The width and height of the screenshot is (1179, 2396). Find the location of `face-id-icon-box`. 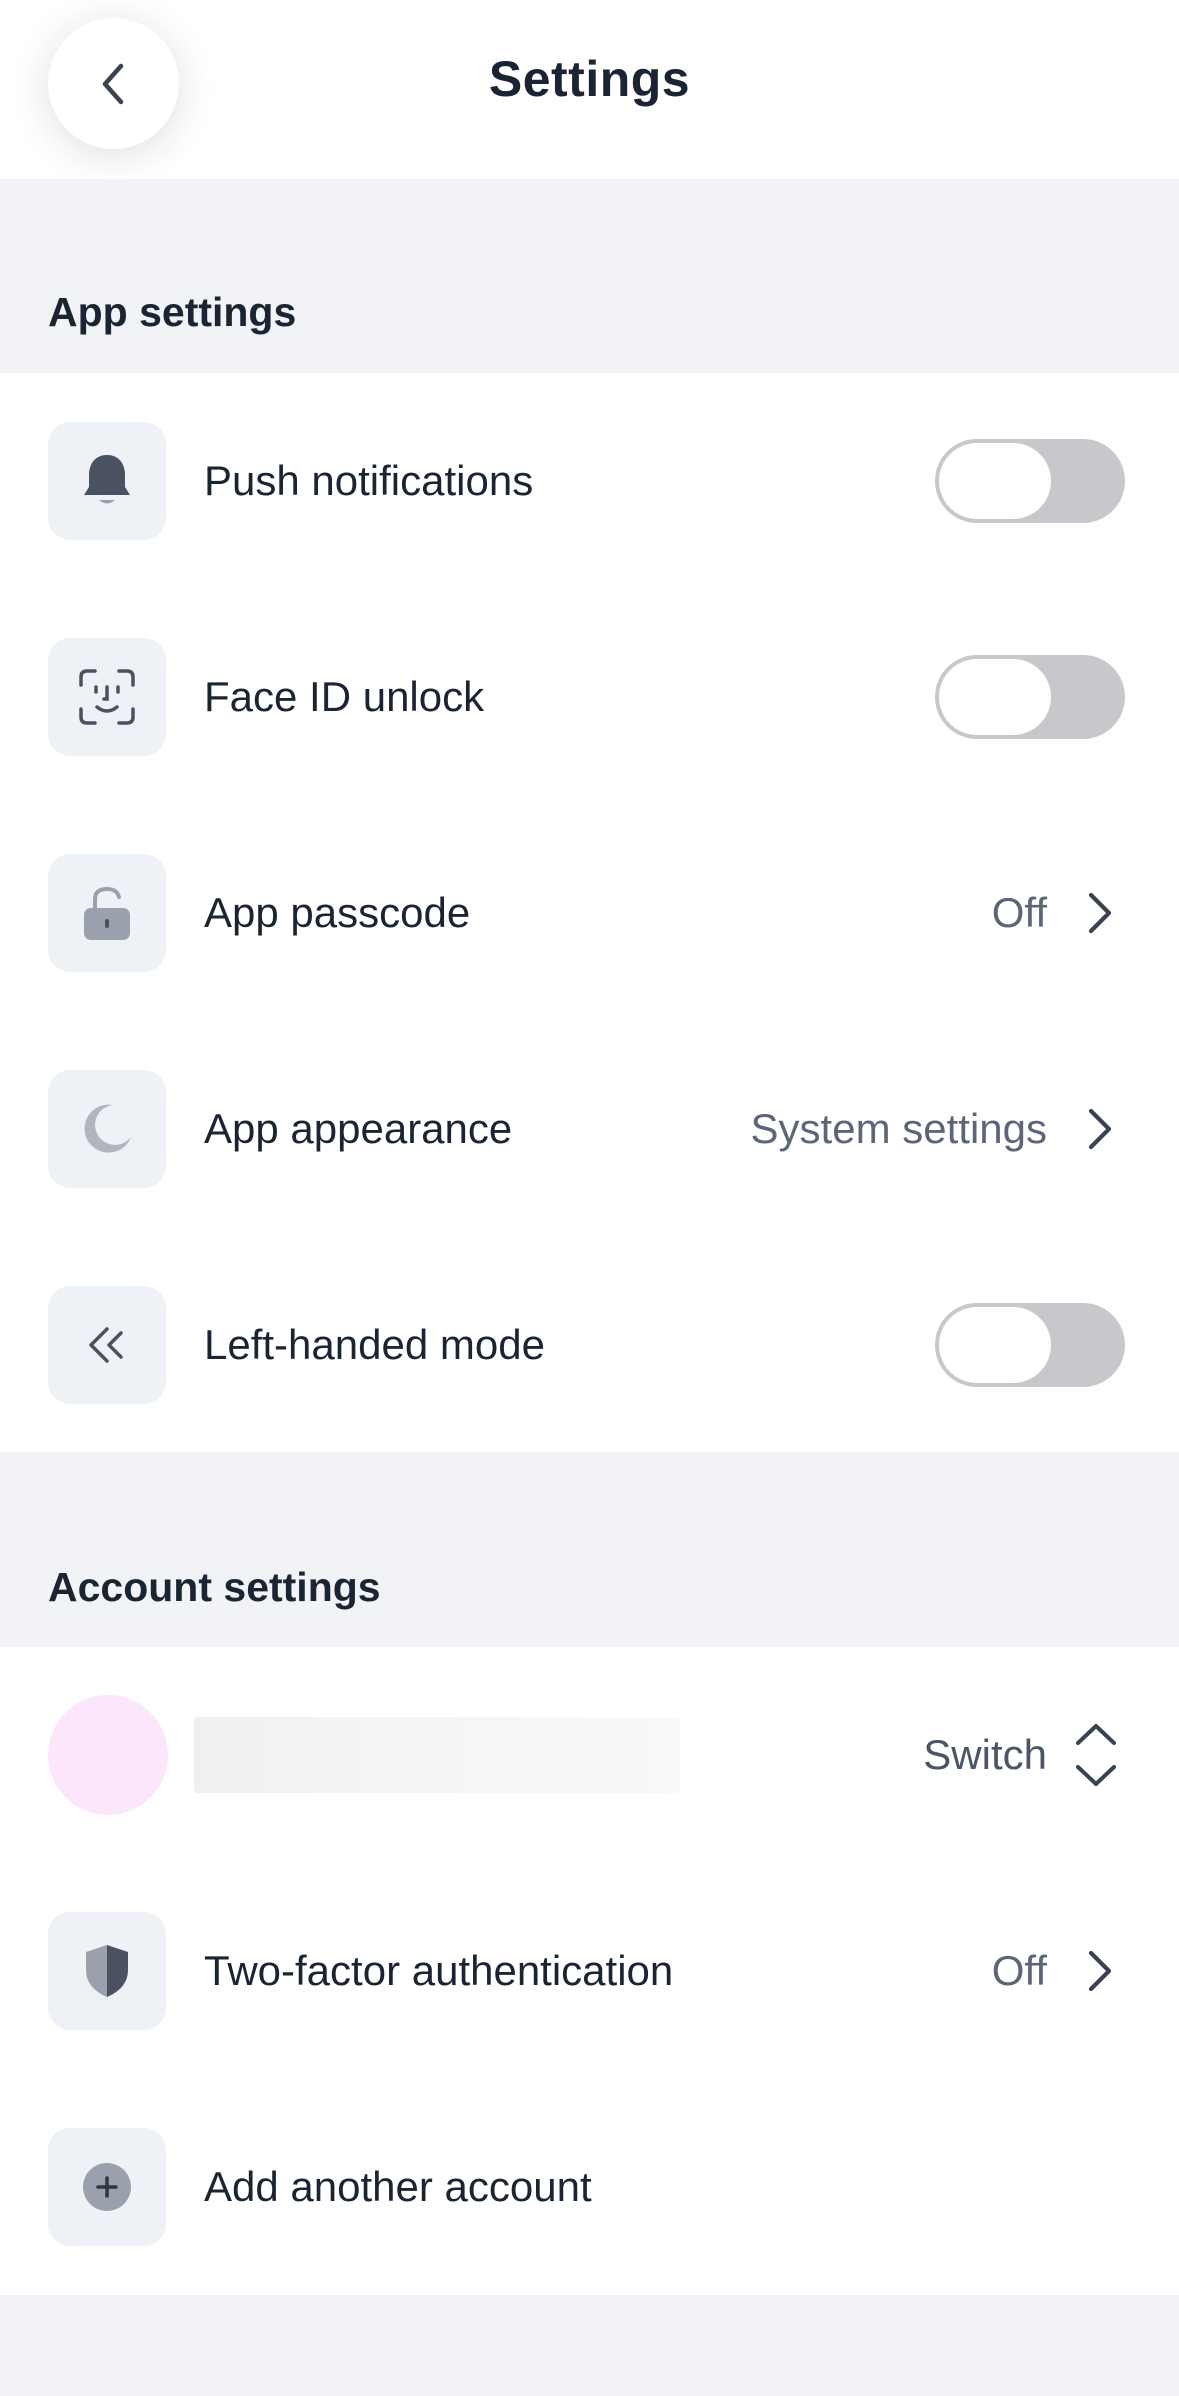

face-id-icon-box is located at coordinates (107, 697).